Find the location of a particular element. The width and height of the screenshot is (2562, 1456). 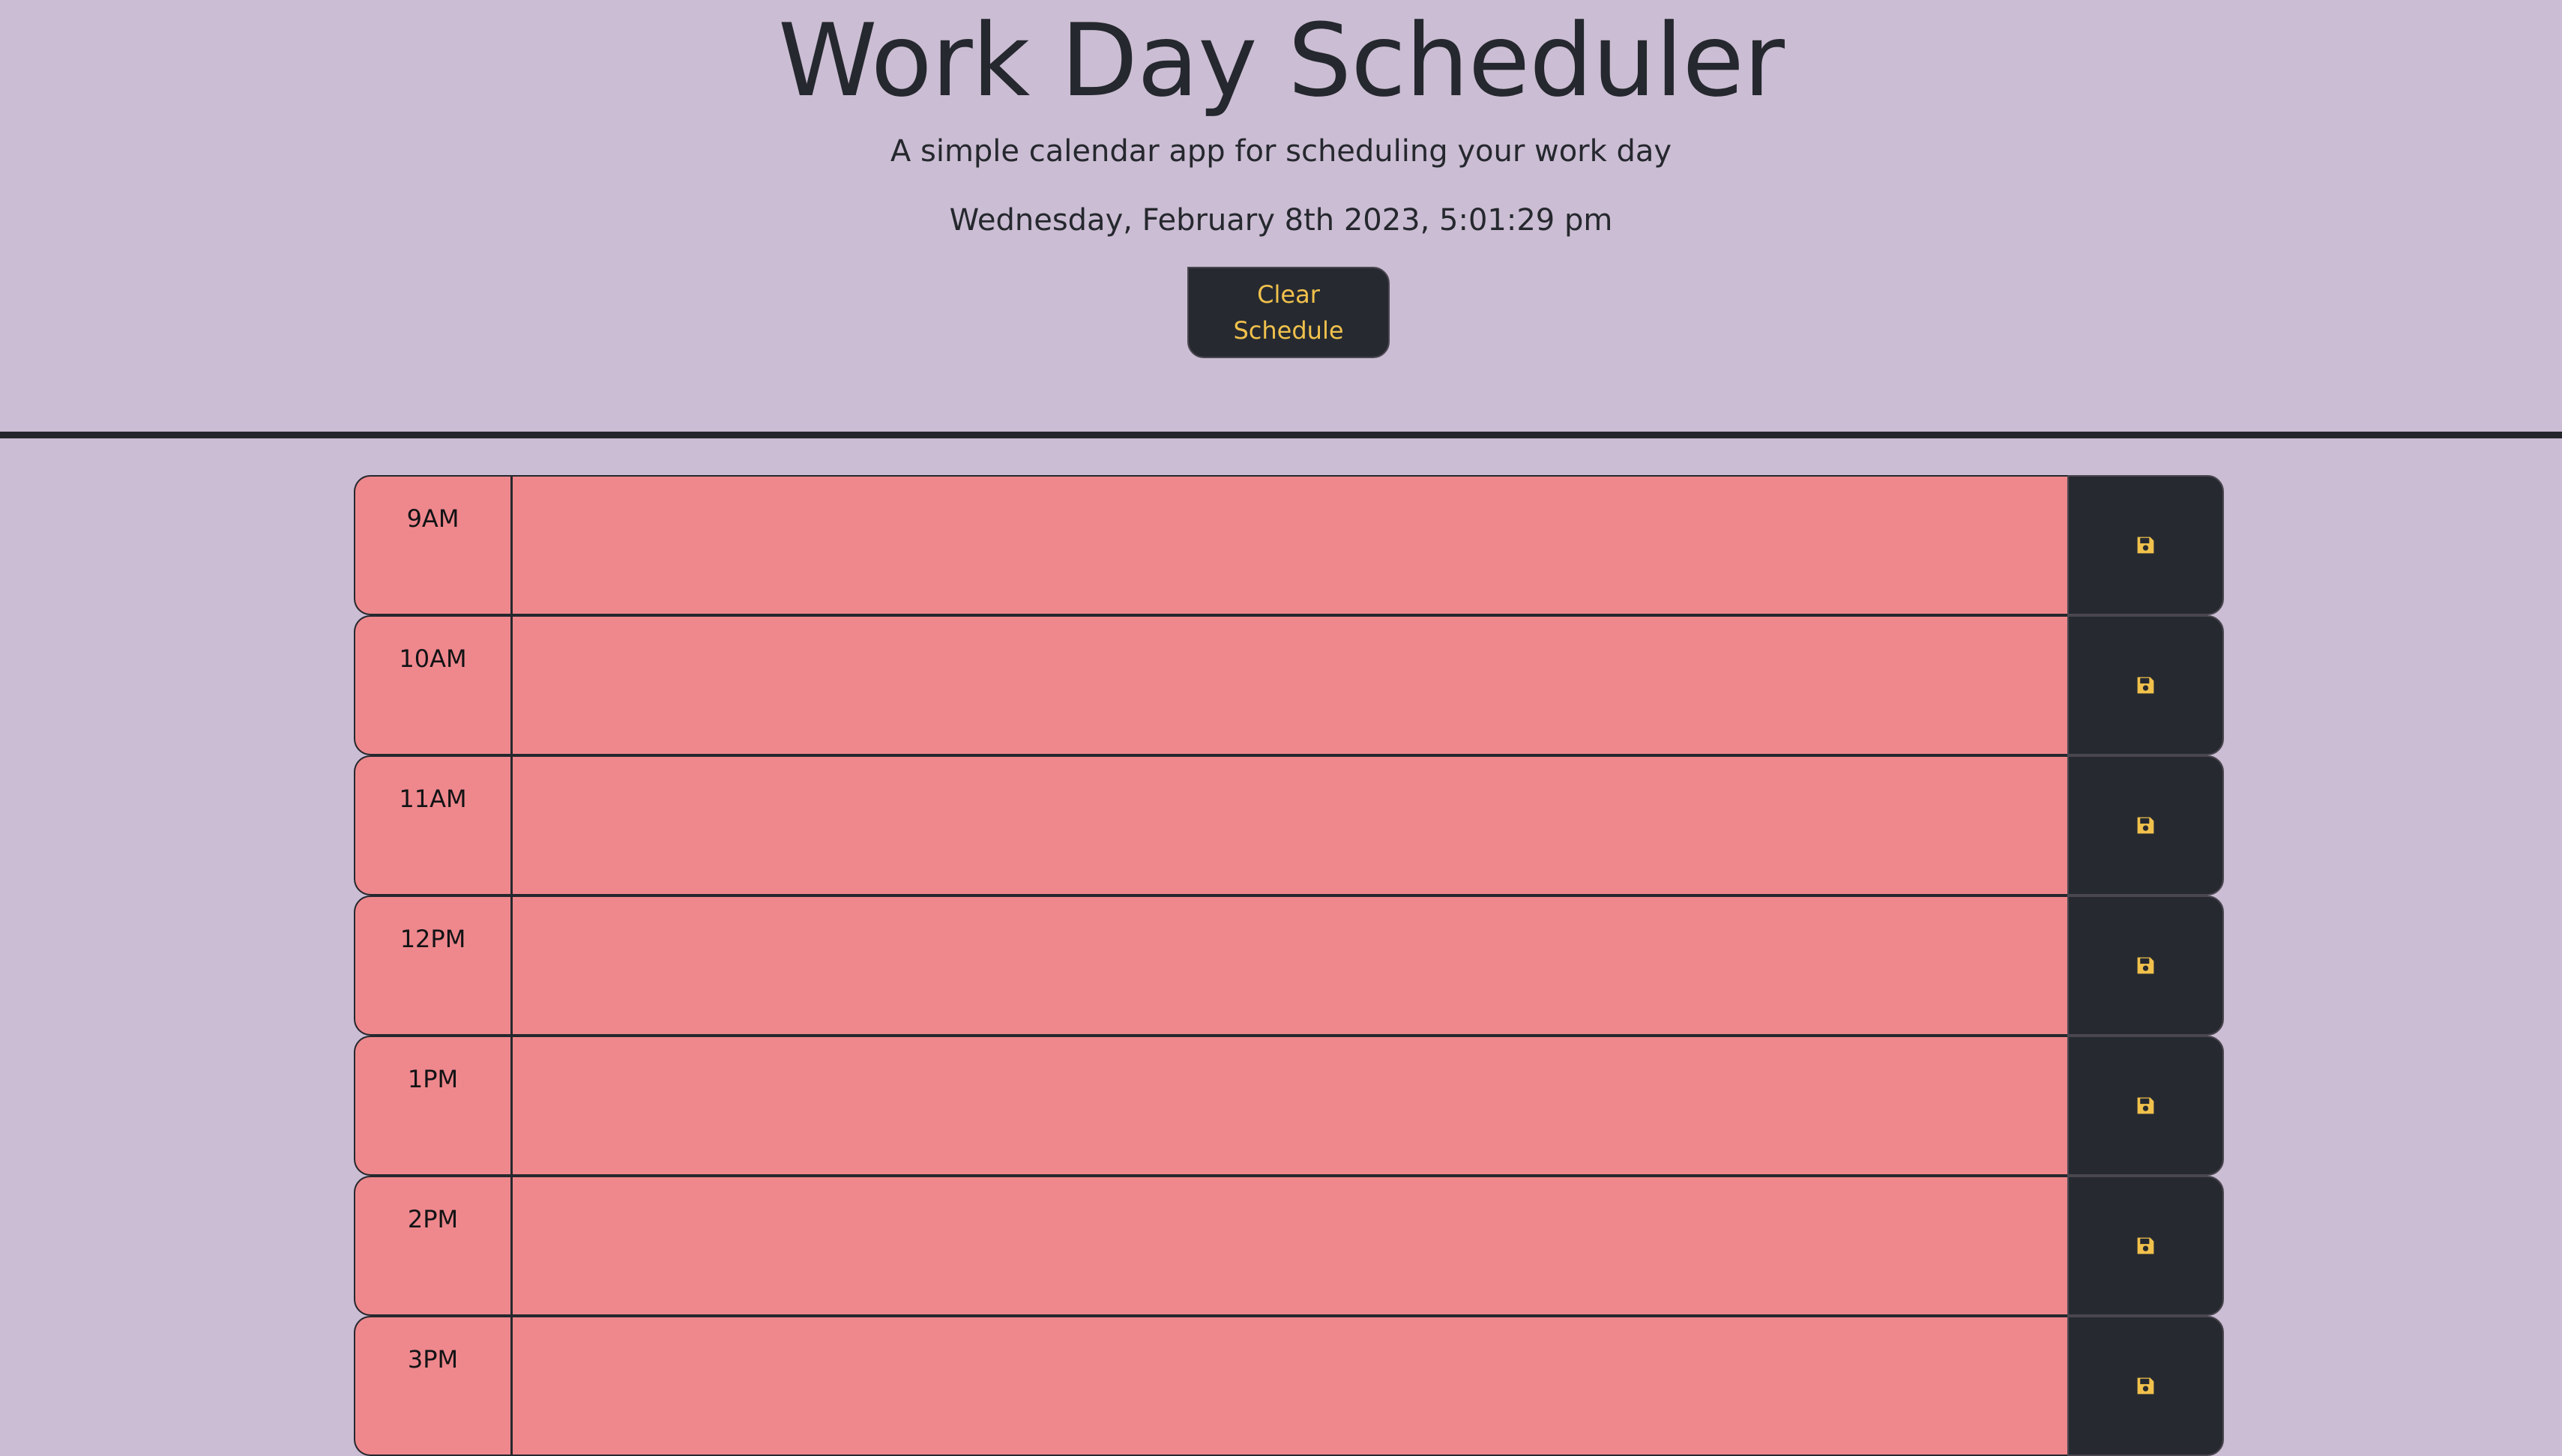

hour-label: 11AM is located at coordinates (433, 825).